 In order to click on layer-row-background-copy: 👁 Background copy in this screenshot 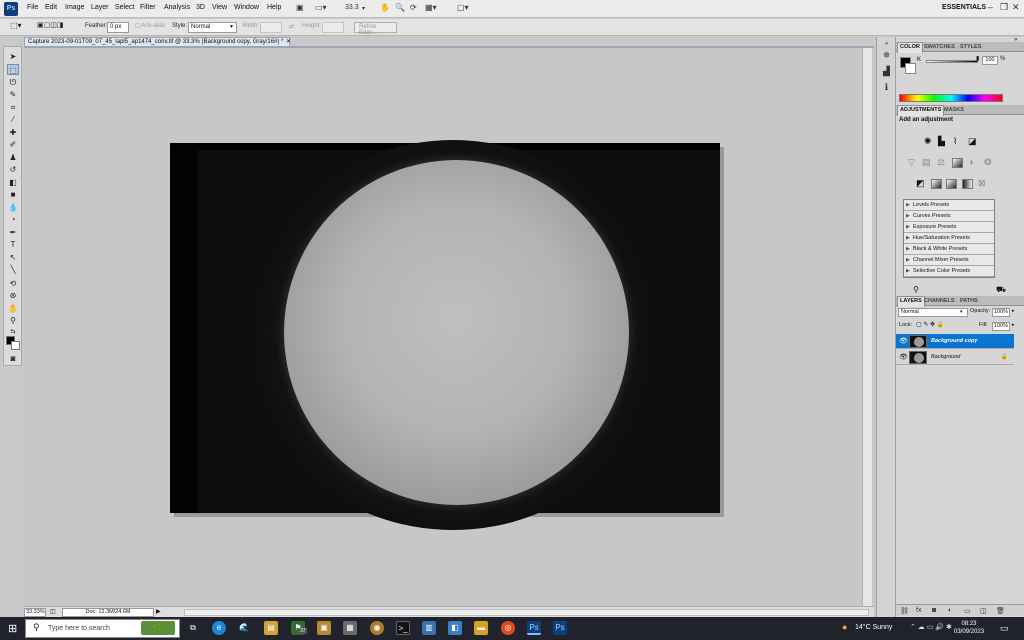, I will do `click(955, 341)`.